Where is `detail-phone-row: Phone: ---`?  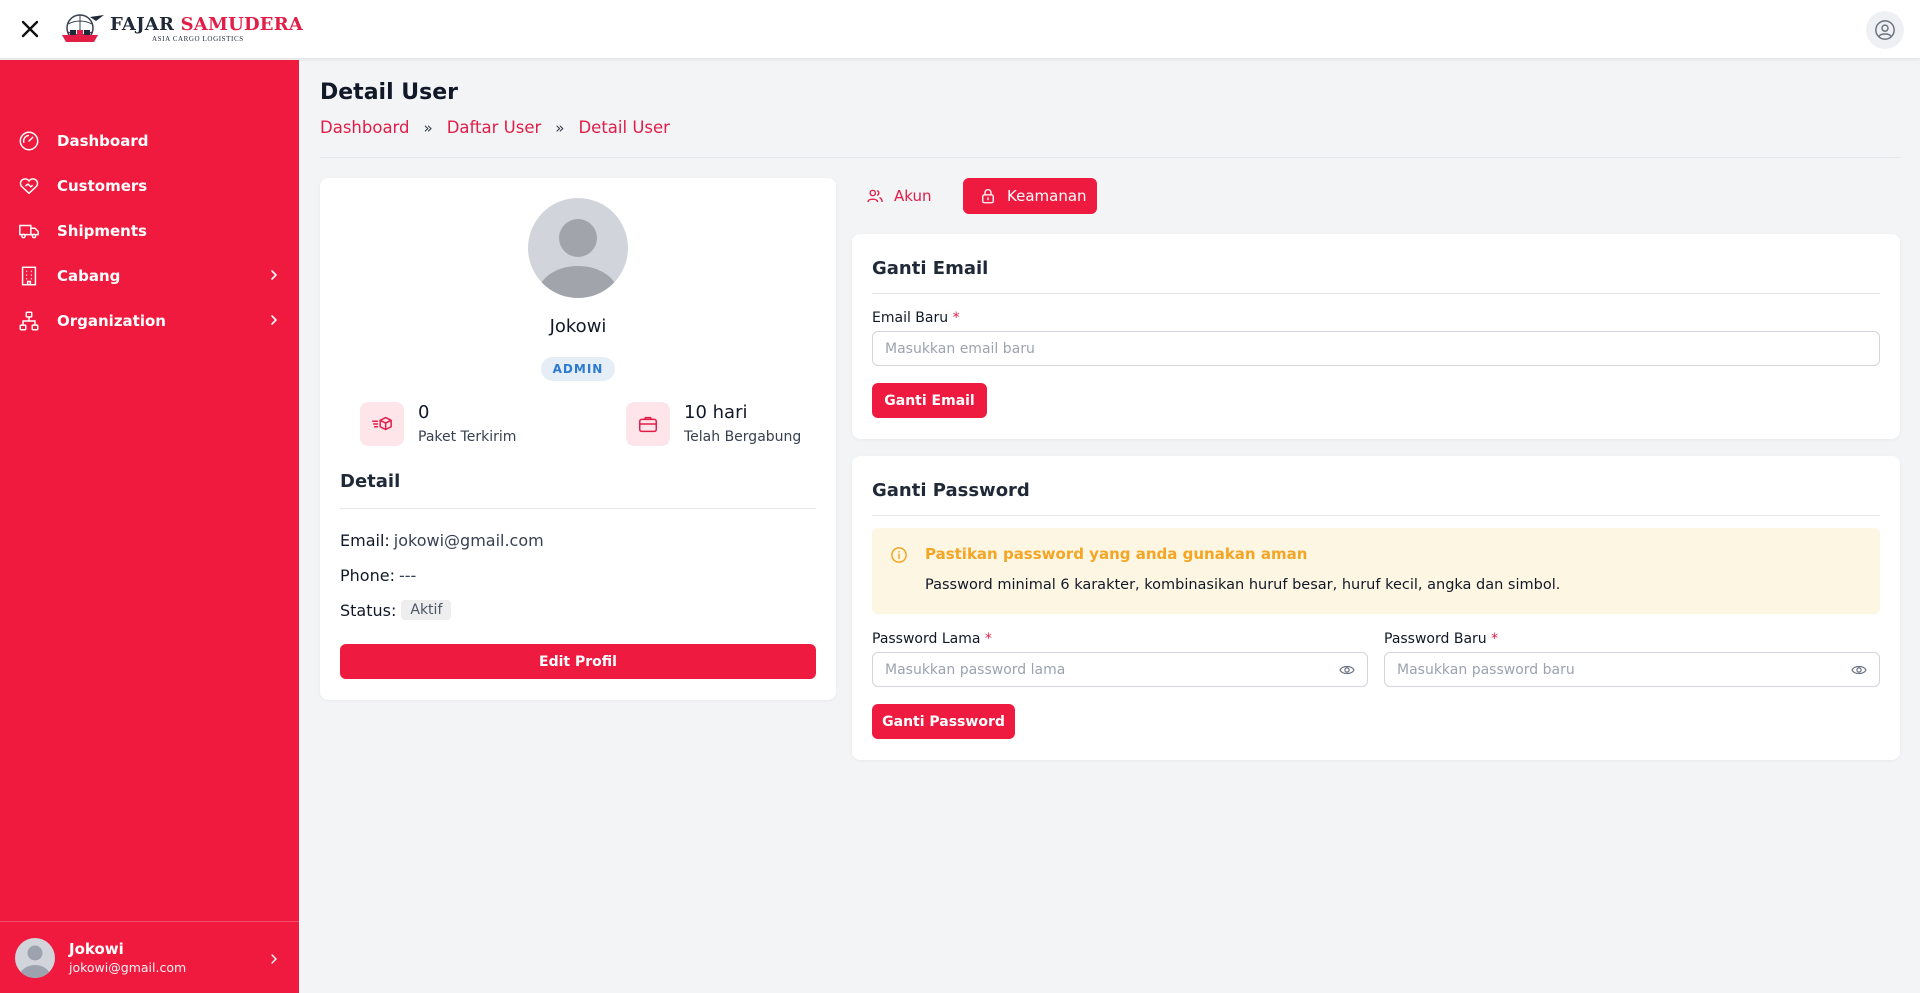 detail-phone-row: Phone: --- is located at coordinates (378, 575).